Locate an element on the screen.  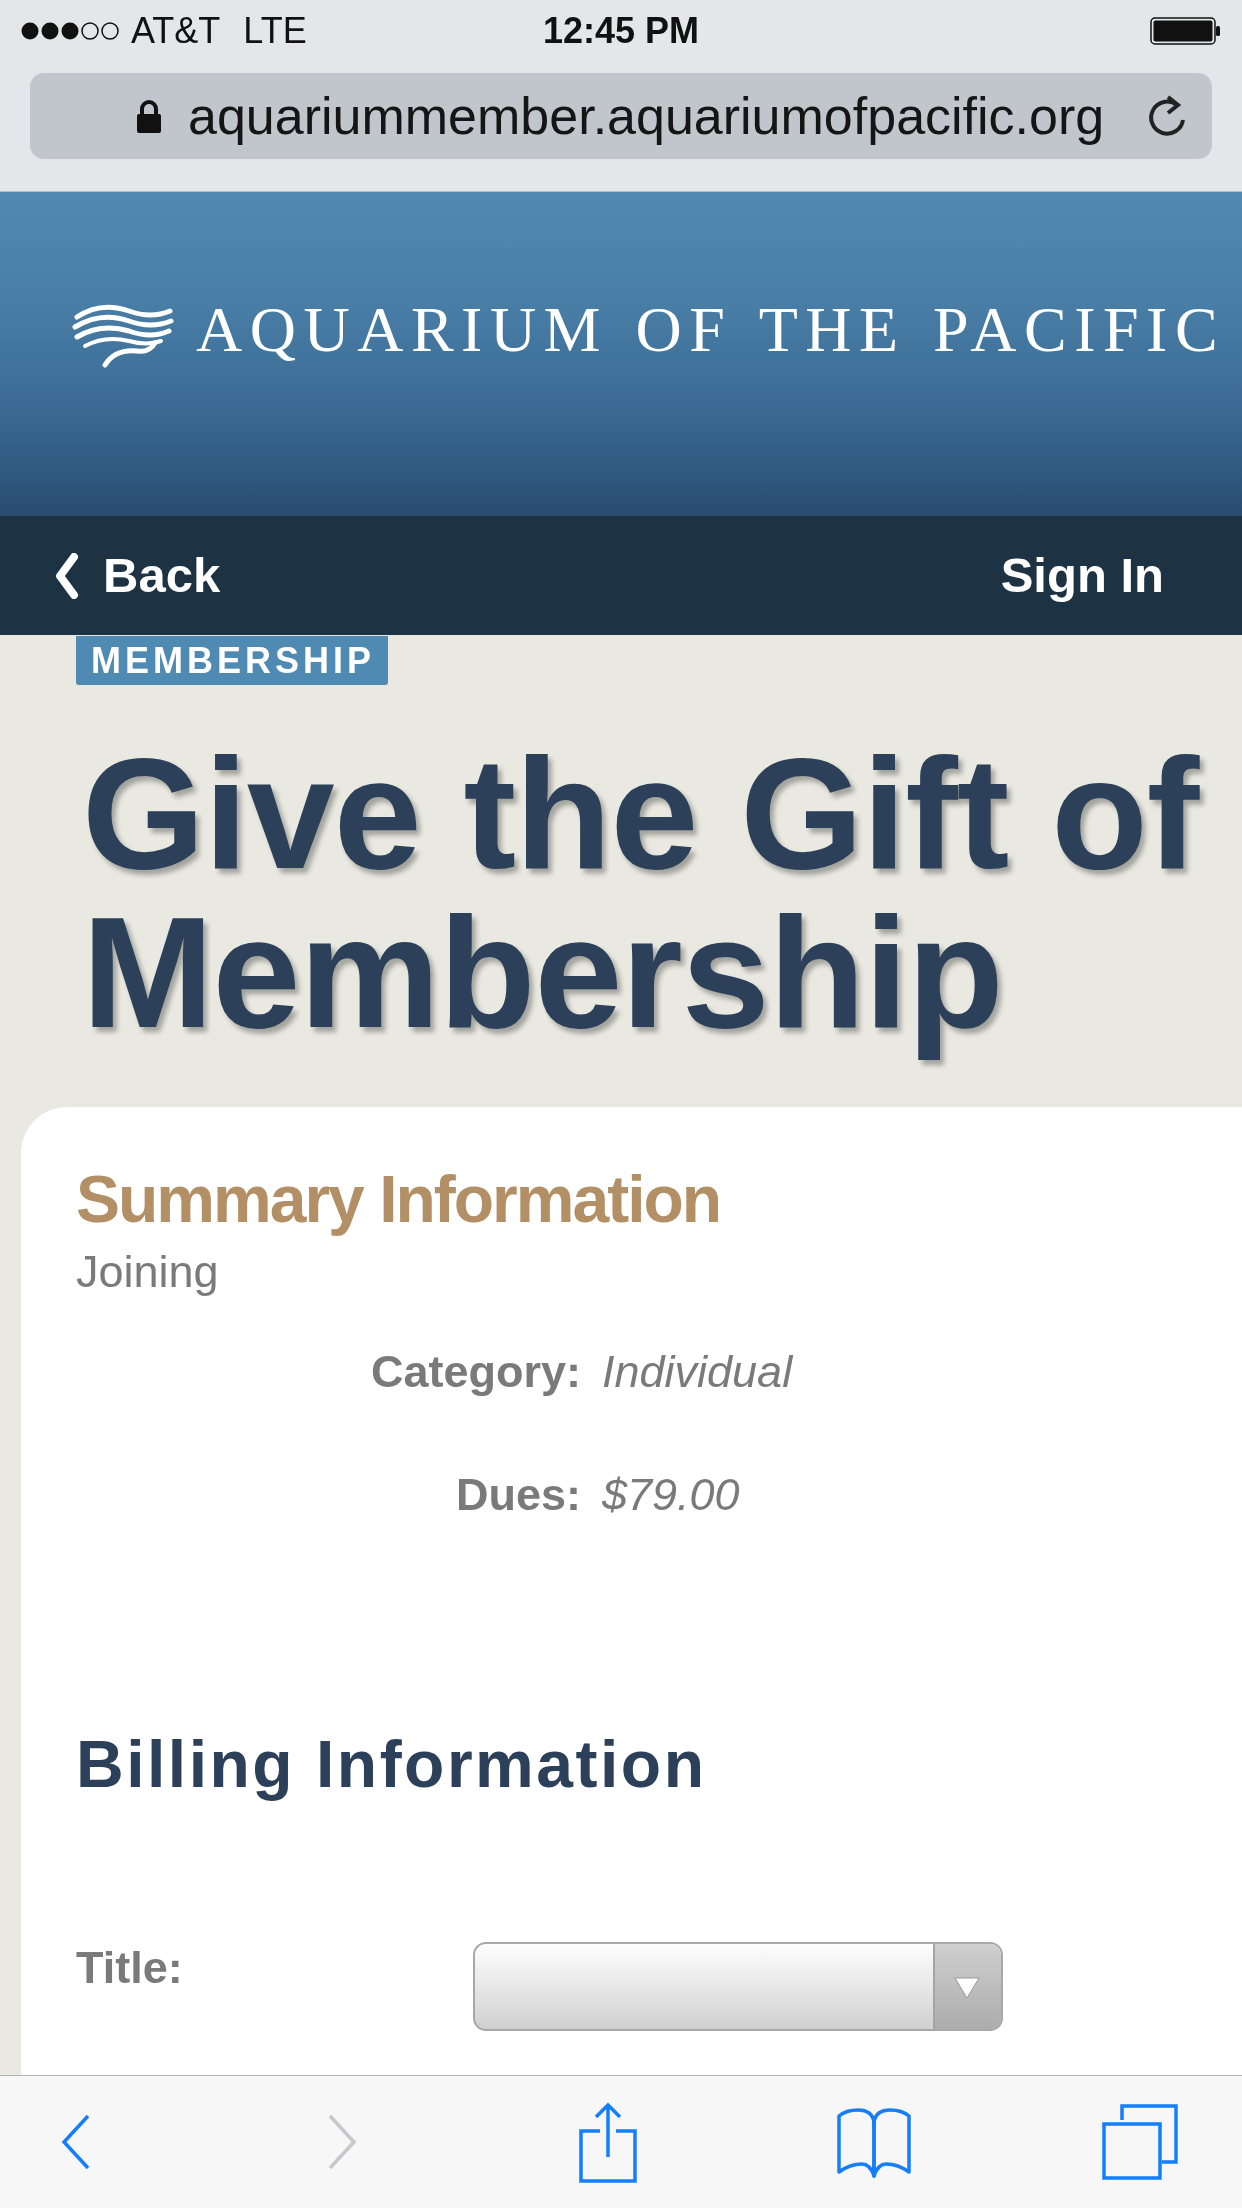
page-title: Give the Gift of Membership is located at coordinates (641, 893).